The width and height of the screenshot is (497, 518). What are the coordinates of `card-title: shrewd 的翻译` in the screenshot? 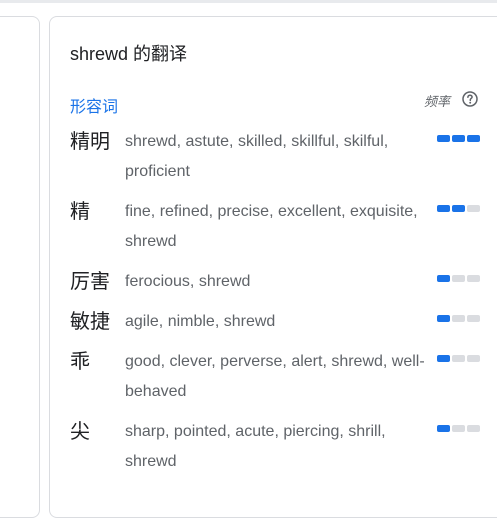 It's located at (129, 54).